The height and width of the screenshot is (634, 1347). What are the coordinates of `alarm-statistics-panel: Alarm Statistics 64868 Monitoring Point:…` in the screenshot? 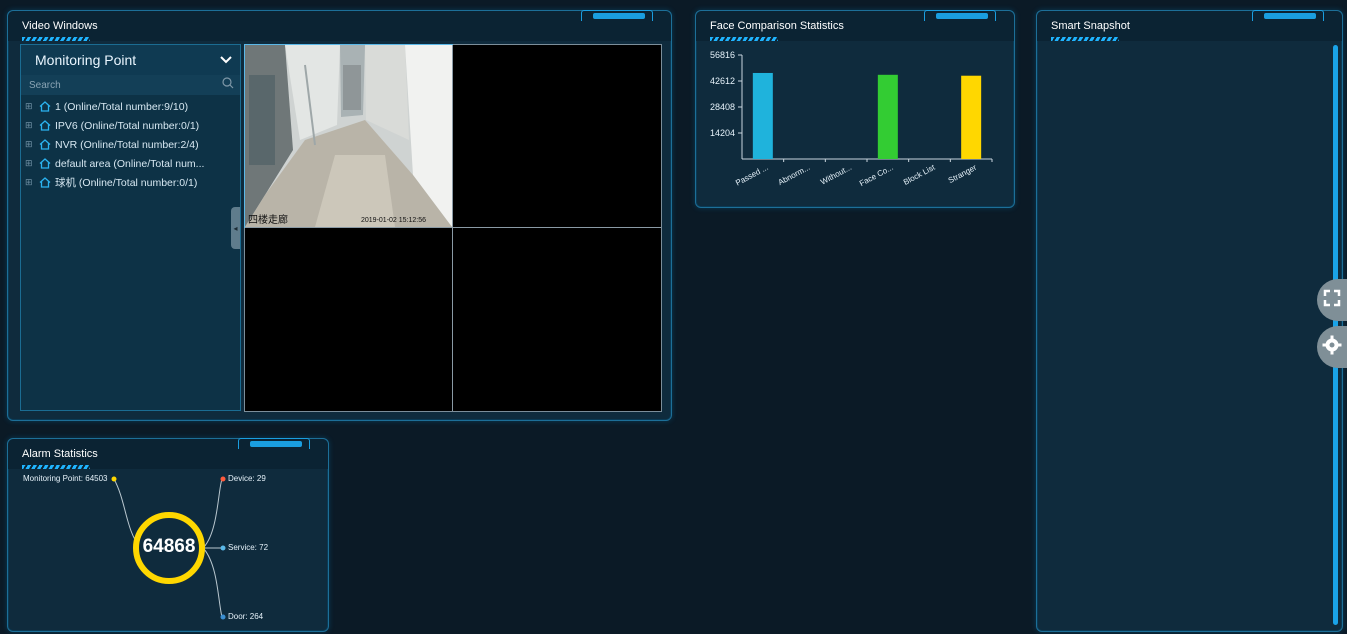 It's located at (168, 535).